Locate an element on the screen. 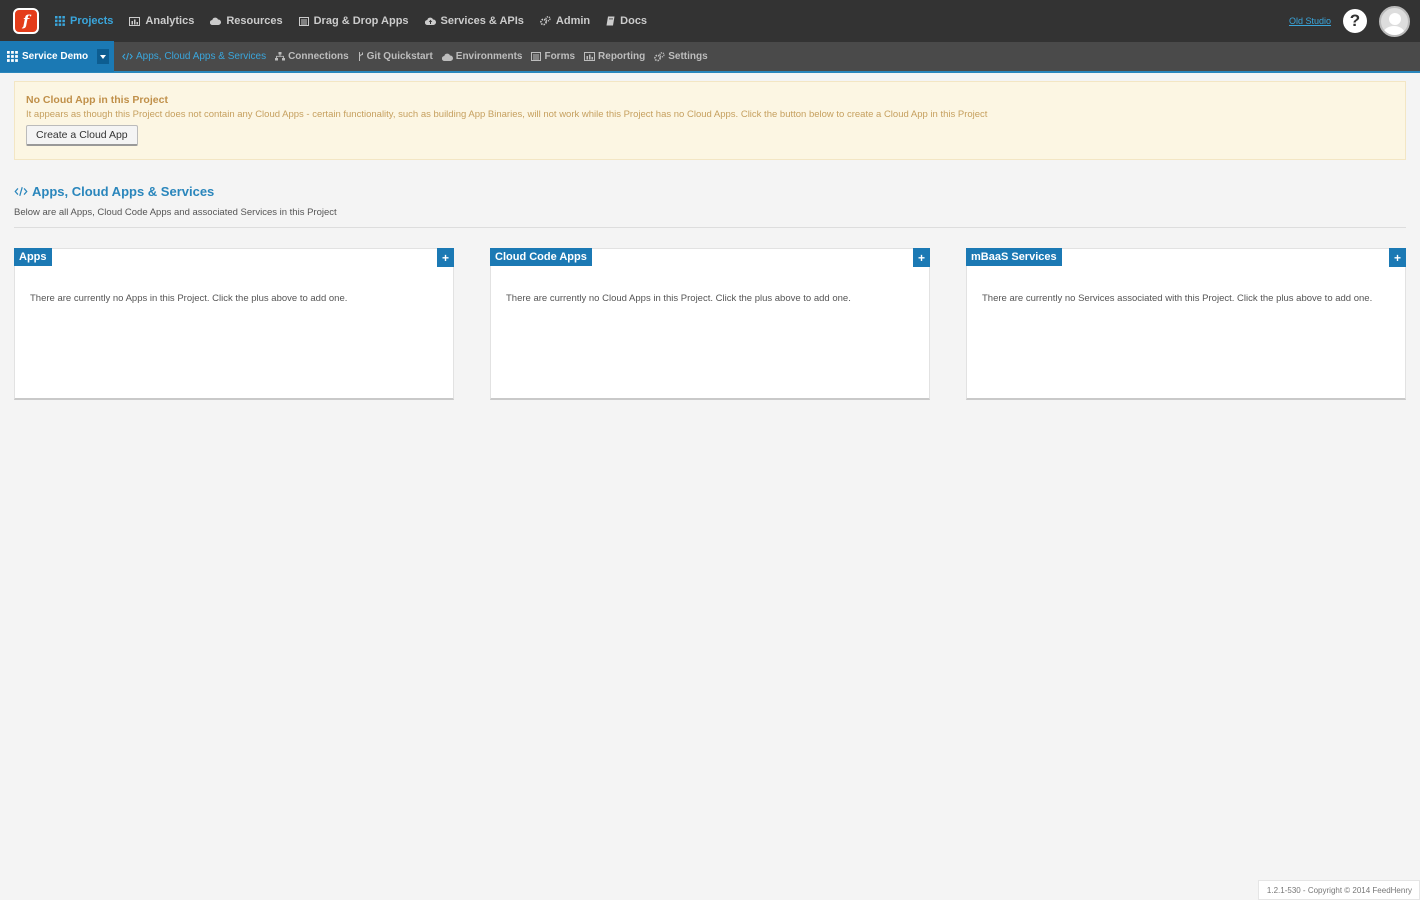 The height and width of the screenshot is (900, 1420). tab-forms: Forms is located at coordinates (555, 56).